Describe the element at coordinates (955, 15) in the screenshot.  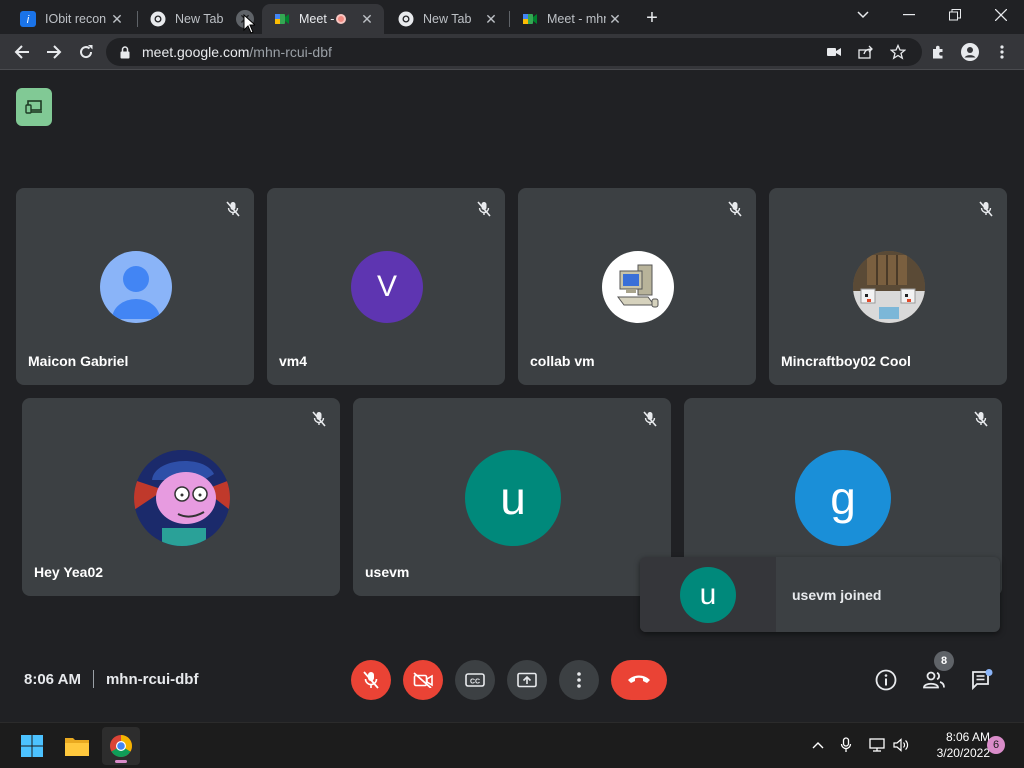
I see `restore-button` at that location.